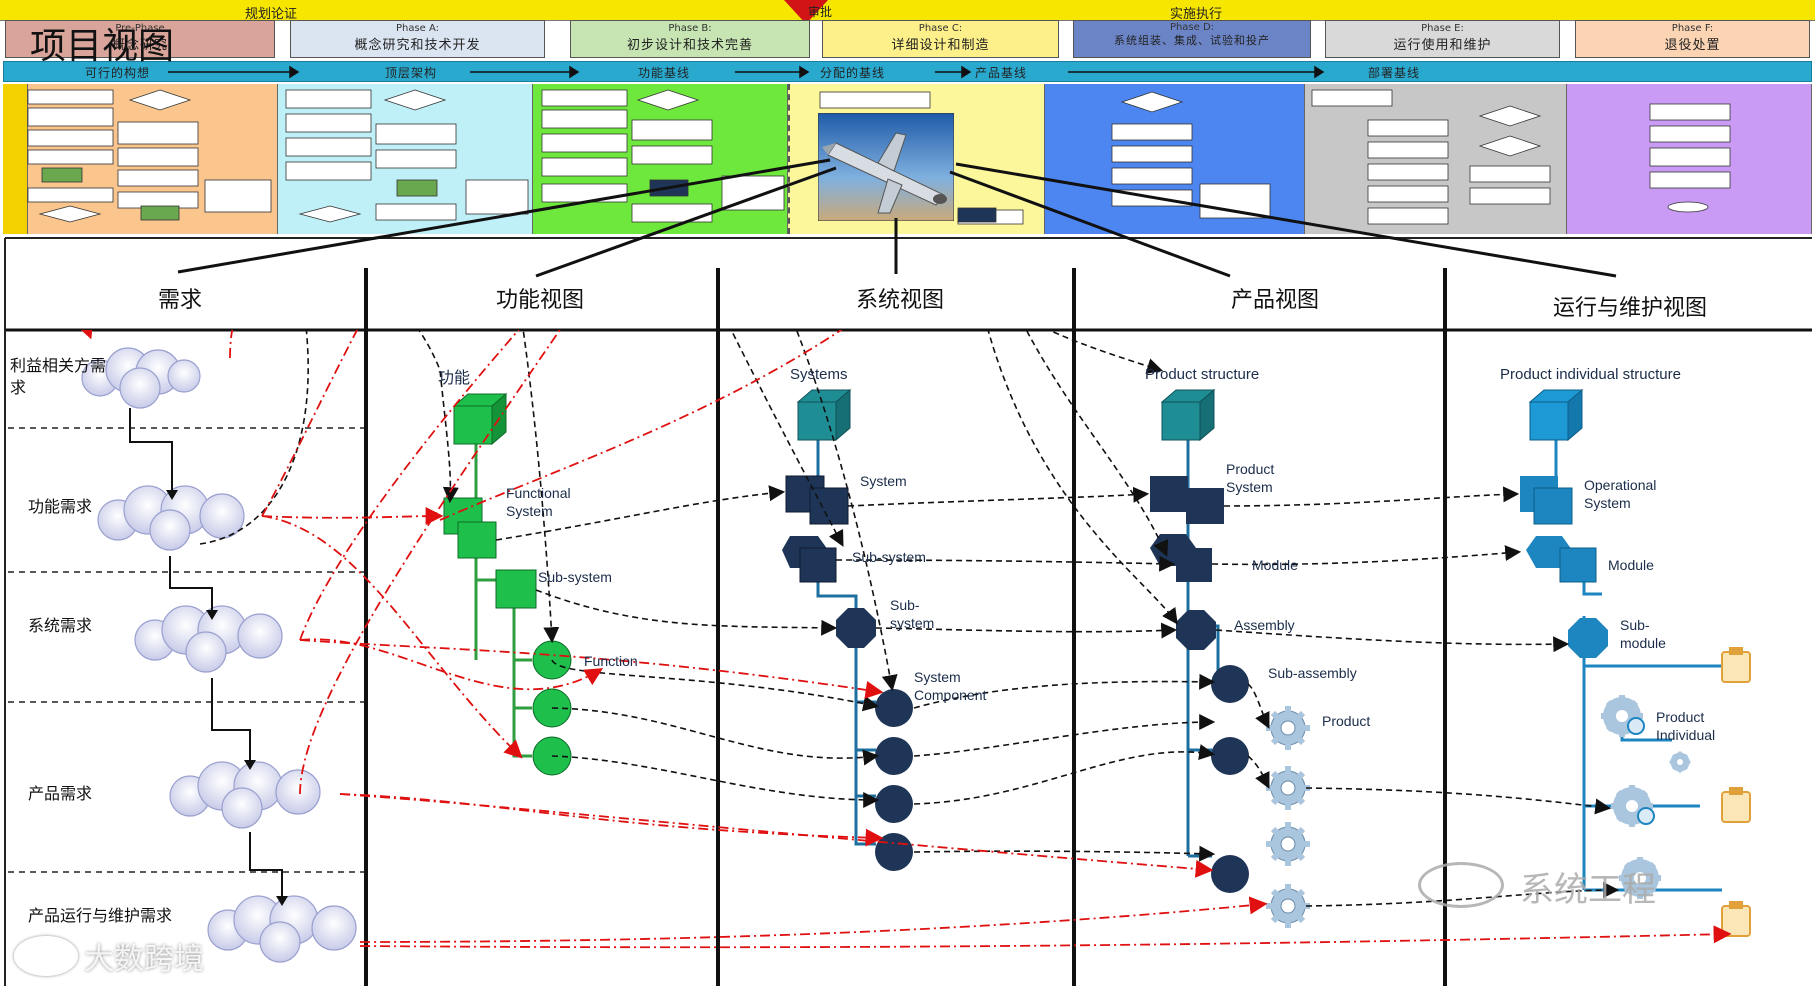 The height and width of the screenshot is (986, 1815). I want to click on ops-gear-small, so click(1680, 762).